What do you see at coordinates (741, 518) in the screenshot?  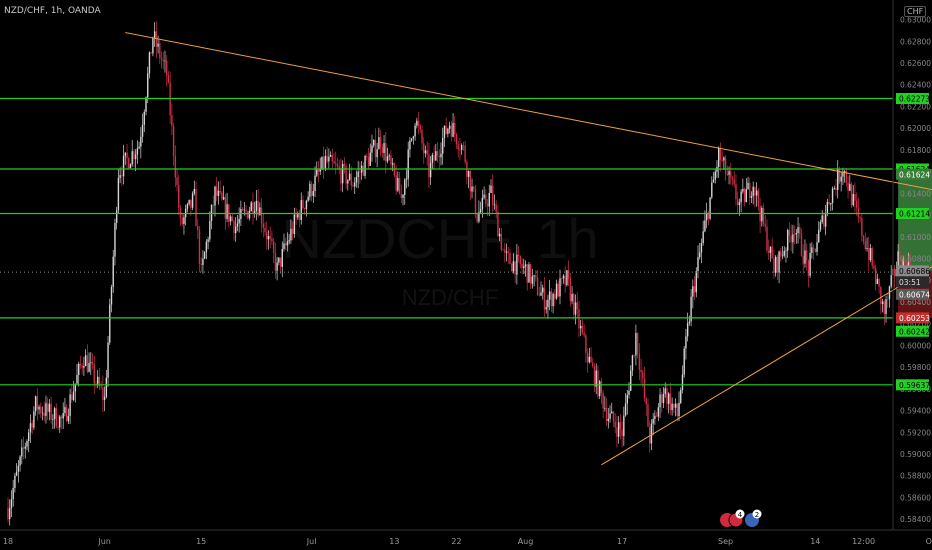 I see `event-markers: 4 2` at bounding box center [741, 518].